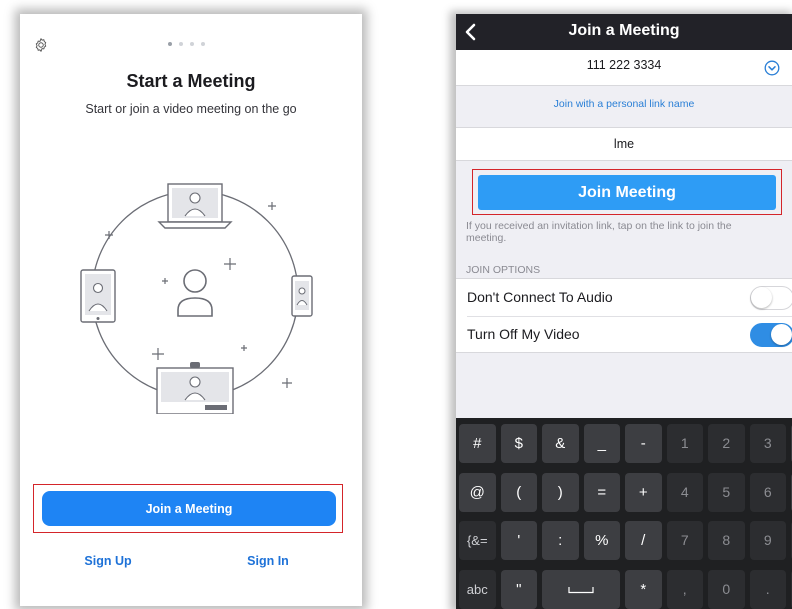  Describe the element at coordinates (523, 334) in the screenshot. I see `turn-off-video-label: Turn Off My Video` at that location.